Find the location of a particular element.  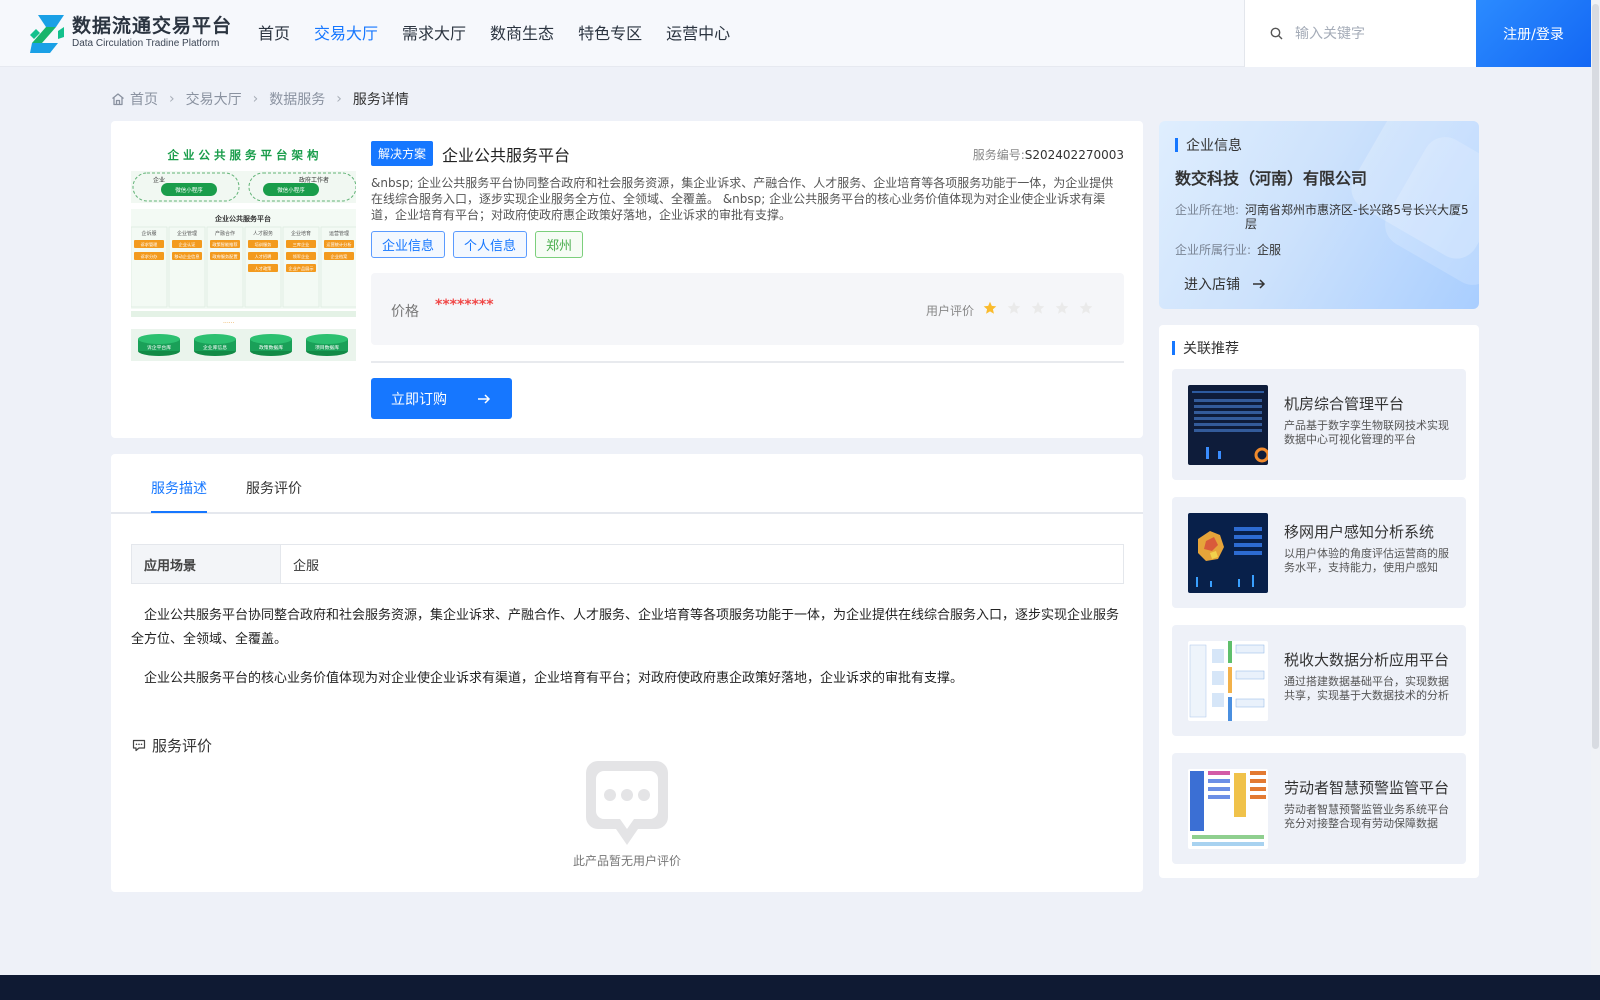

image-database-label: 企业库信息 is located at coordinates (215, 347).